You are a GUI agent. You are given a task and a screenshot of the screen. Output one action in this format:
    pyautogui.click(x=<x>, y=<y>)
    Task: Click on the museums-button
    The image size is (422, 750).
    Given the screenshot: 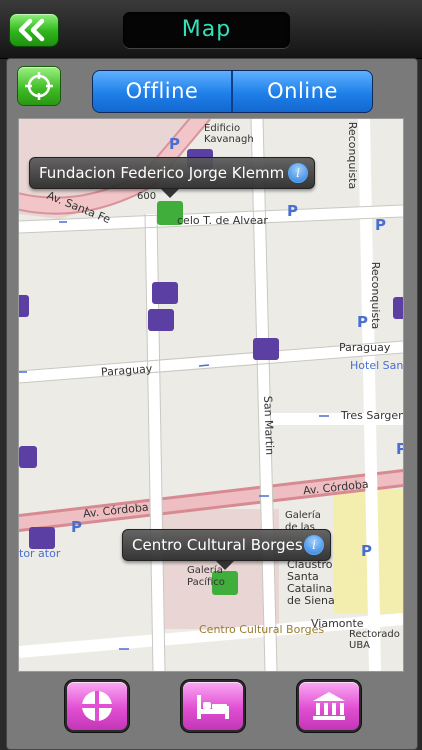 What is the action you would take?
    pyautogui.click(x=329, y=706)
    